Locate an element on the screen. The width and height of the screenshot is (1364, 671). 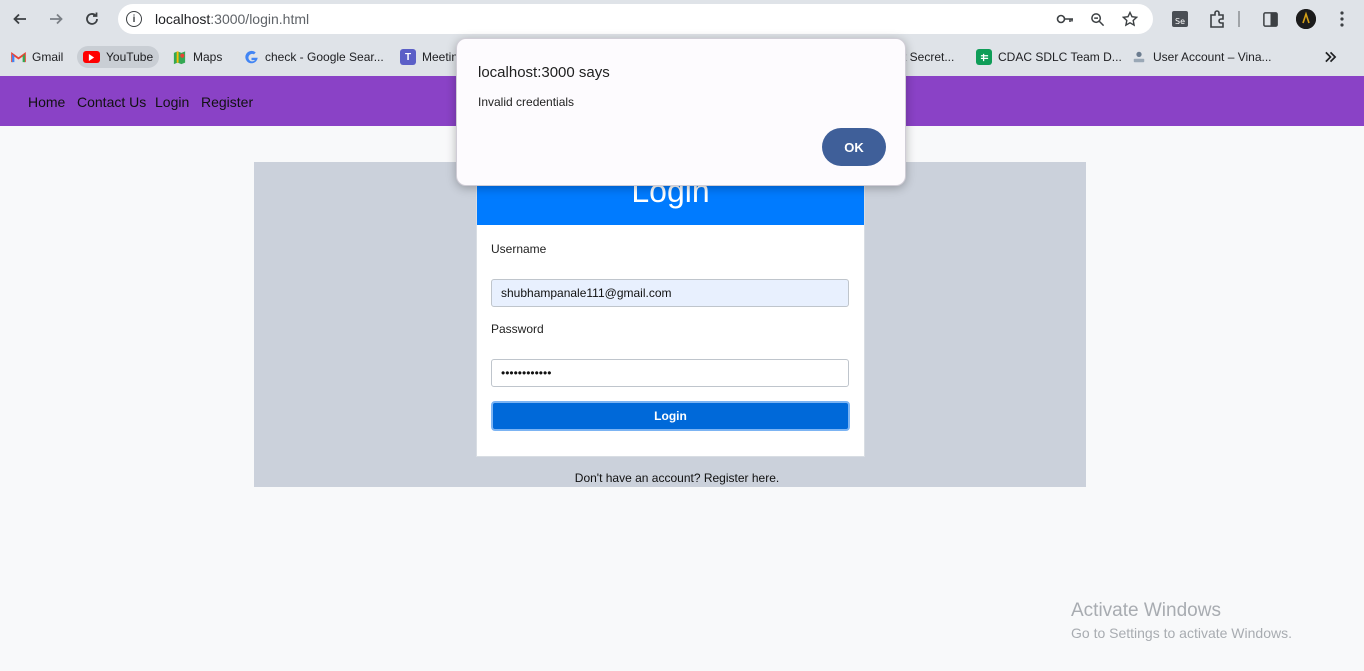
maps-icon is located at coordinates (179, 57).